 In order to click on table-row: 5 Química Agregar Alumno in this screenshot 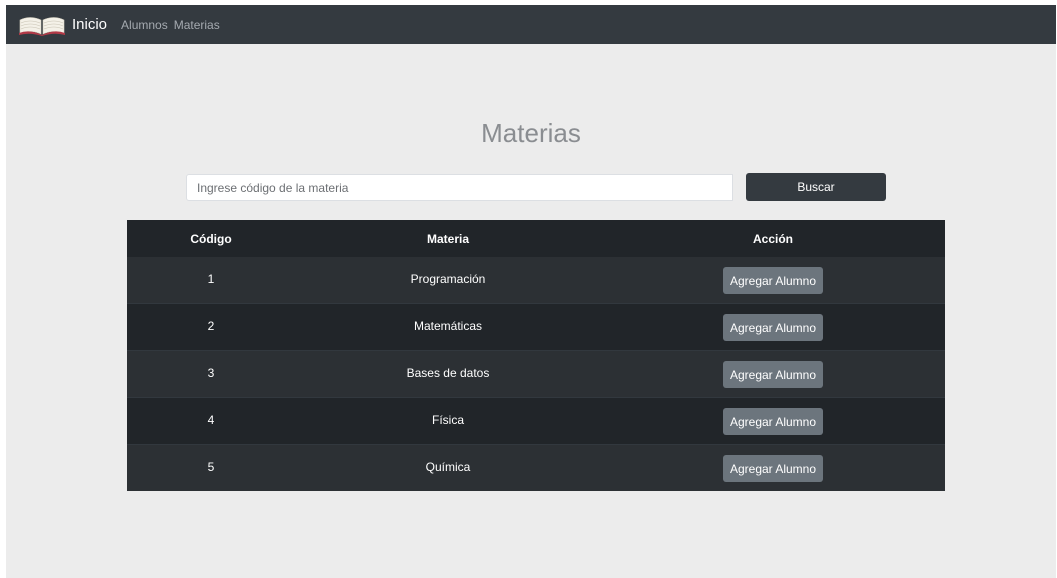, I will do `click(536, 467)`.